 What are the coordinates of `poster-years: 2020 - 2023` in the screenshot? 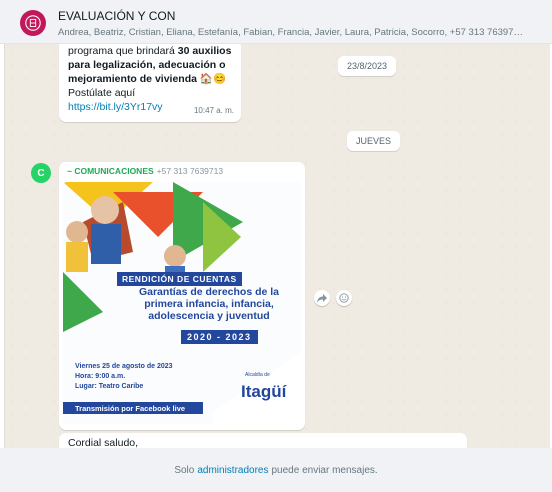 It's located at (219, 337).